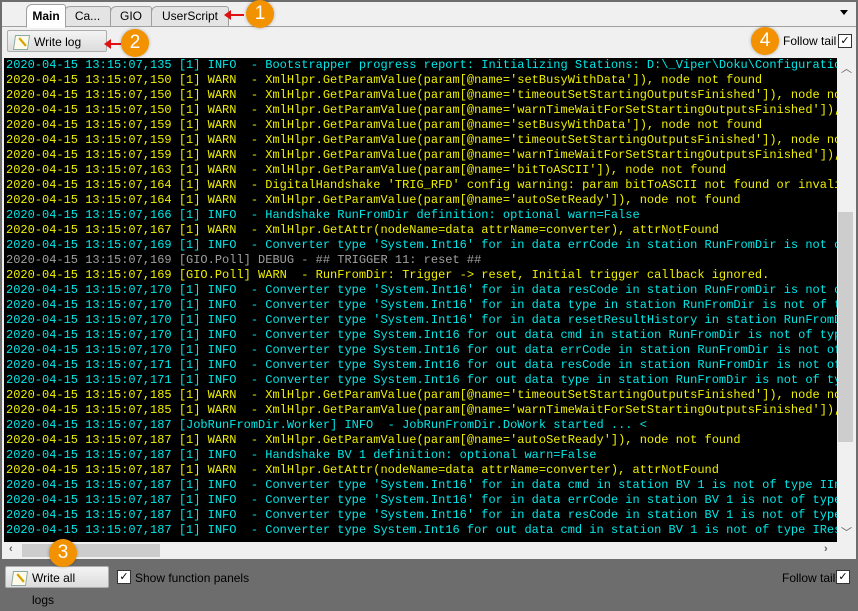  I want to click on annotation-badge-3: 3, so click(63, 553).